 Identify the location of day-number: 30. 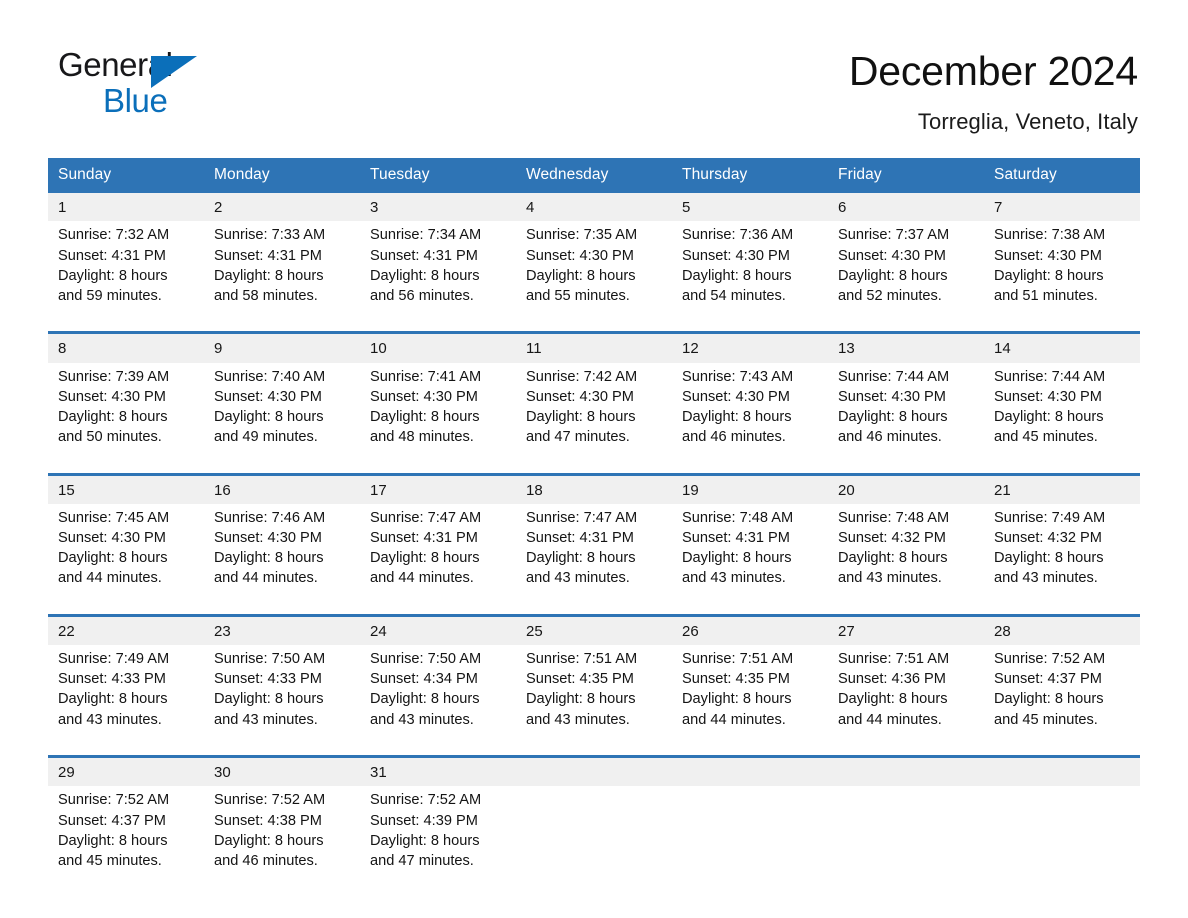
(282, 771).